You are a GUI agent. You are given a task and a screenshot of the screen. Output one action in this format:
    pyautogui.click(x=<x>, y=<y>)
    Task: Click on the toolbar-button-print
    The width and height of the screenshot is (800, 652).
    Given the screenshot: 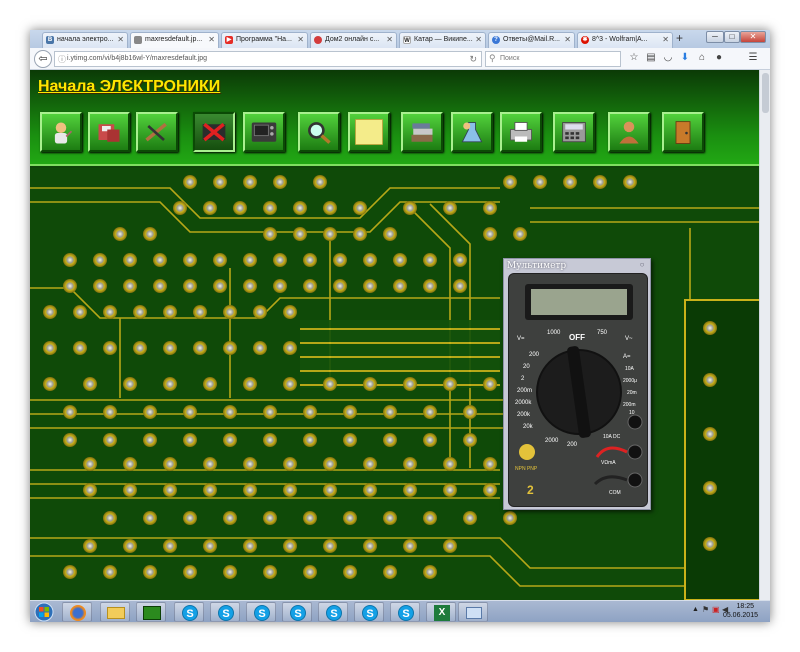 What is the action you would take?
    pyautogui.click(x=521, y=132)
    